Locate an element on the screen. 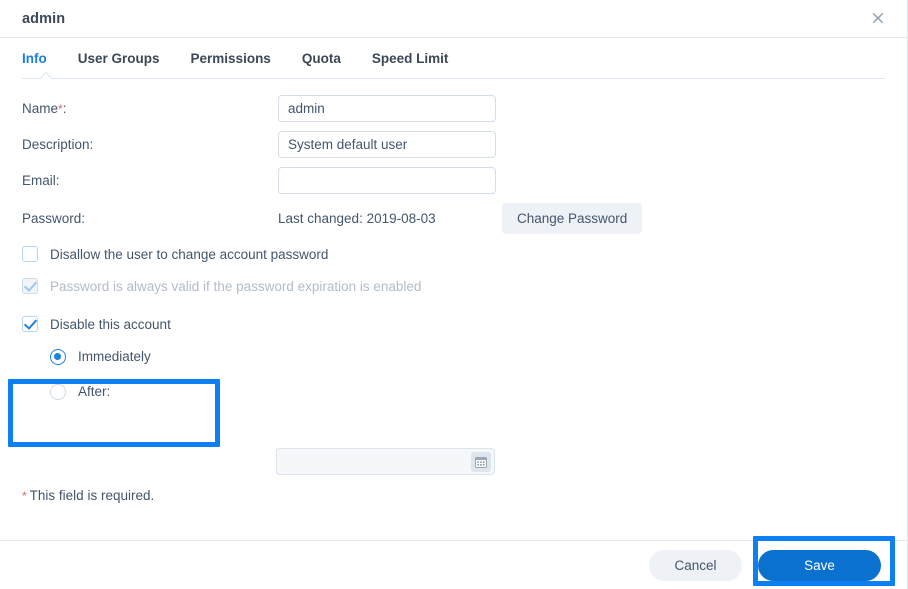 The image size is (908, 589). password-last-changed: Last changed: 2019-08-03 is located at coordinates (357, 218).